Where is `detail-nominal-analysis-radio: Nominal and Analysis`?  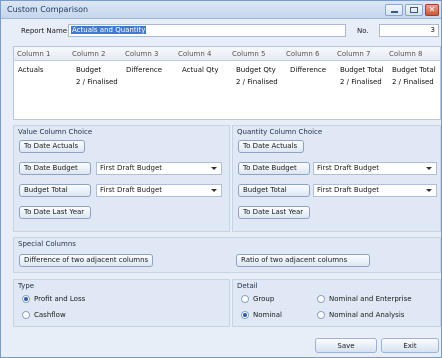 detail-nominal-analysis-radio: Nominal and Analysis is located at coordinates (360, 315).